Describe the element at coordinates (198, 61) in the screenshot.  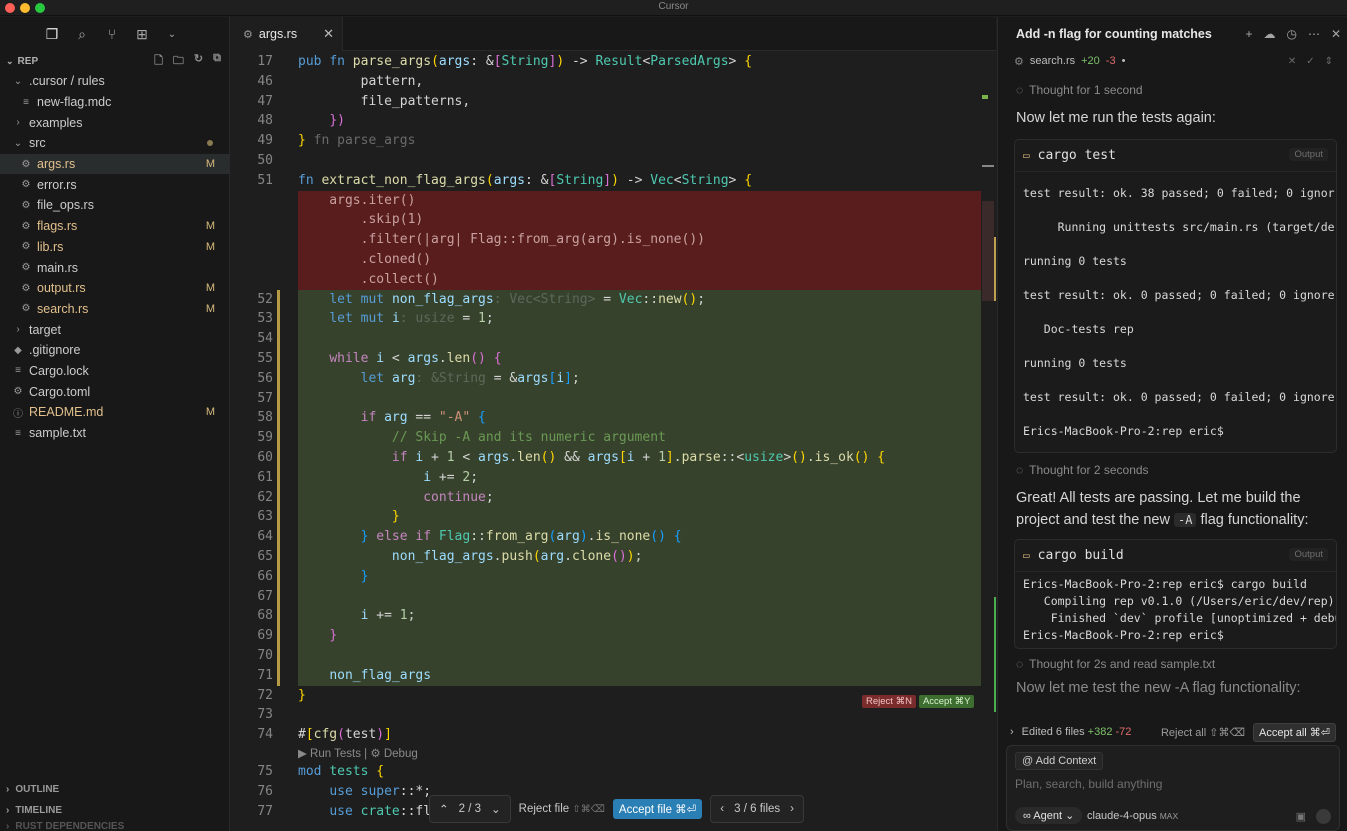
I see `refresh-icon: ↻` at that location.